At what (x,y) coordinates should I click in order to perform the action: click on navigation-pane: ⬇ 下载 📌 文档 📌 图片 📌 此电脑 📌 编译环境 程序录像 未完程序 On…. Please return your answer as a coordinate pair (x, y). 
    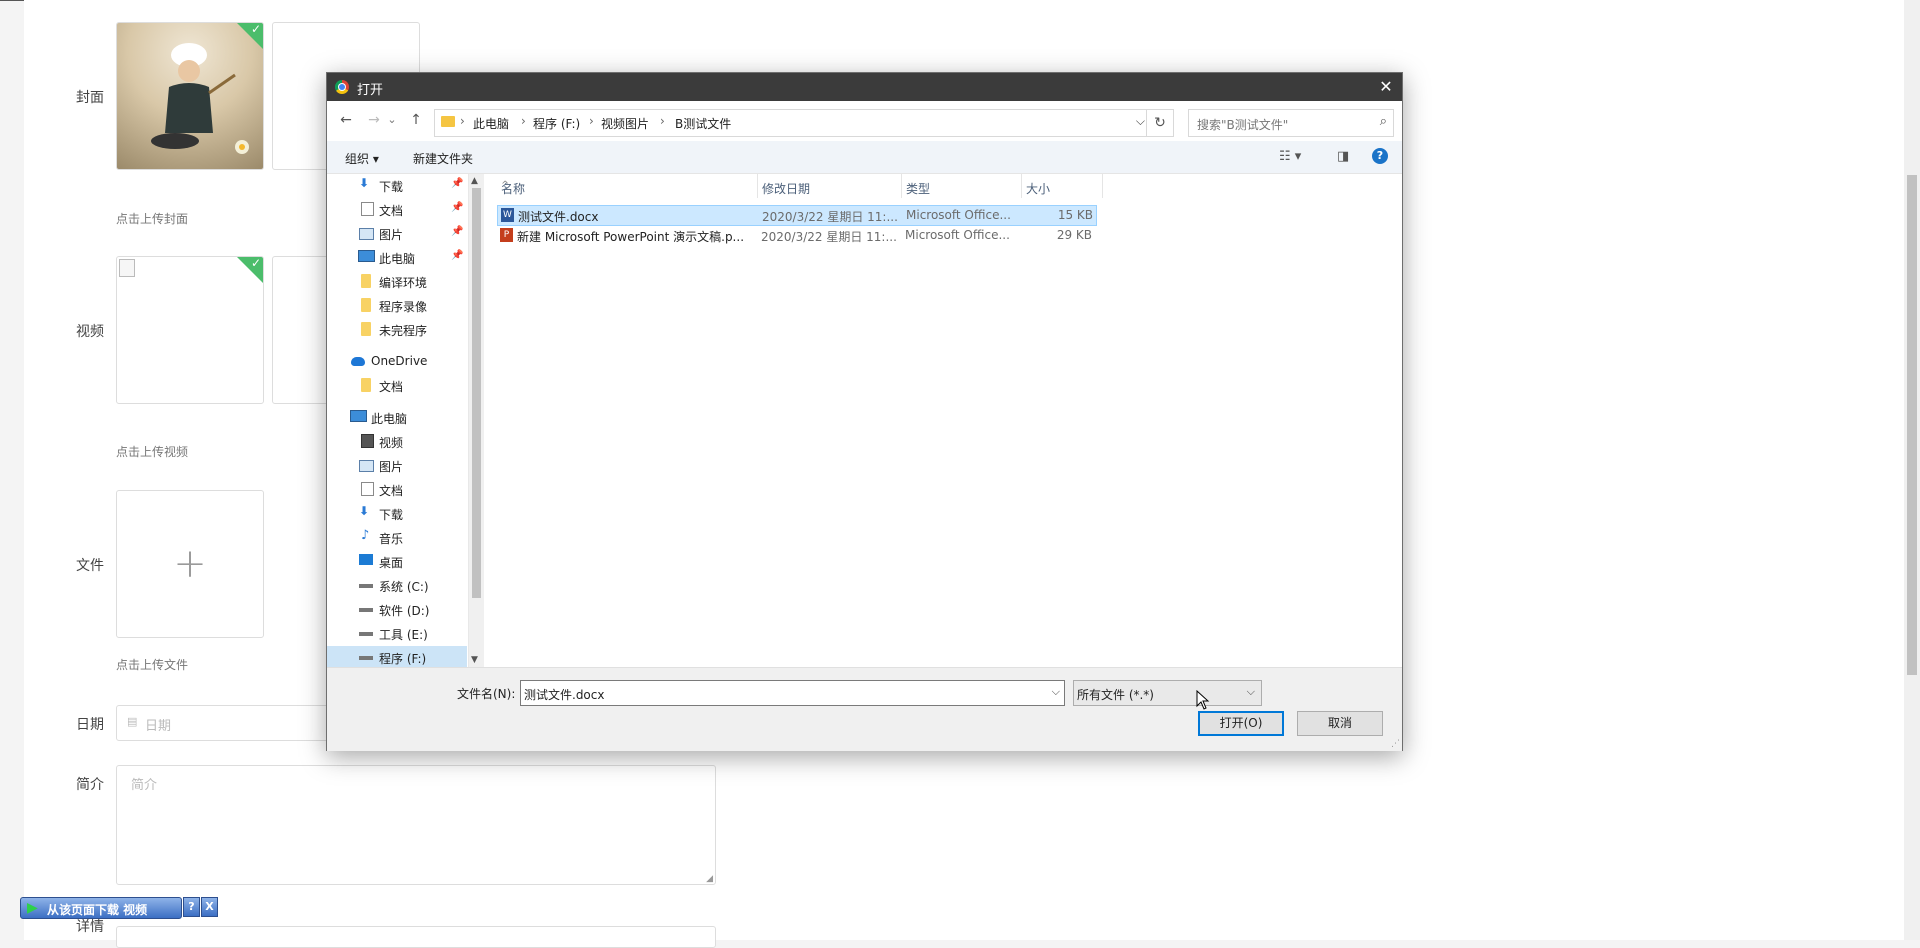
    Looking at the image, I should click on (405, 420).